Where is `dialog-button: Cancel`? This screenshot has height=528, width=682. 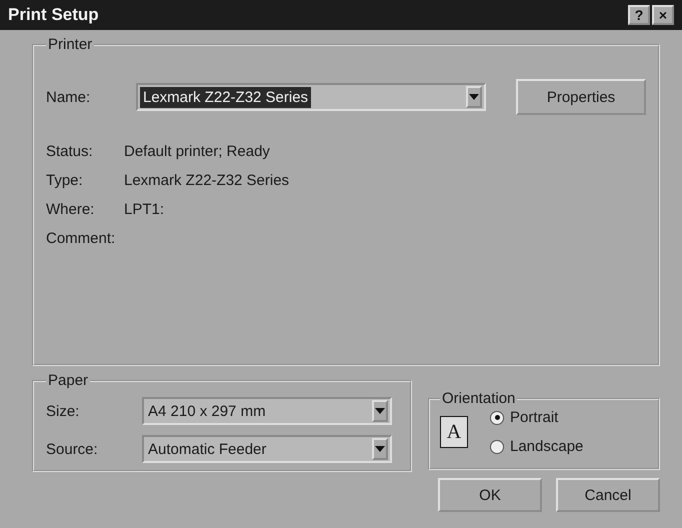
dialog-button: Cancel is located at coordinates (608, 495).